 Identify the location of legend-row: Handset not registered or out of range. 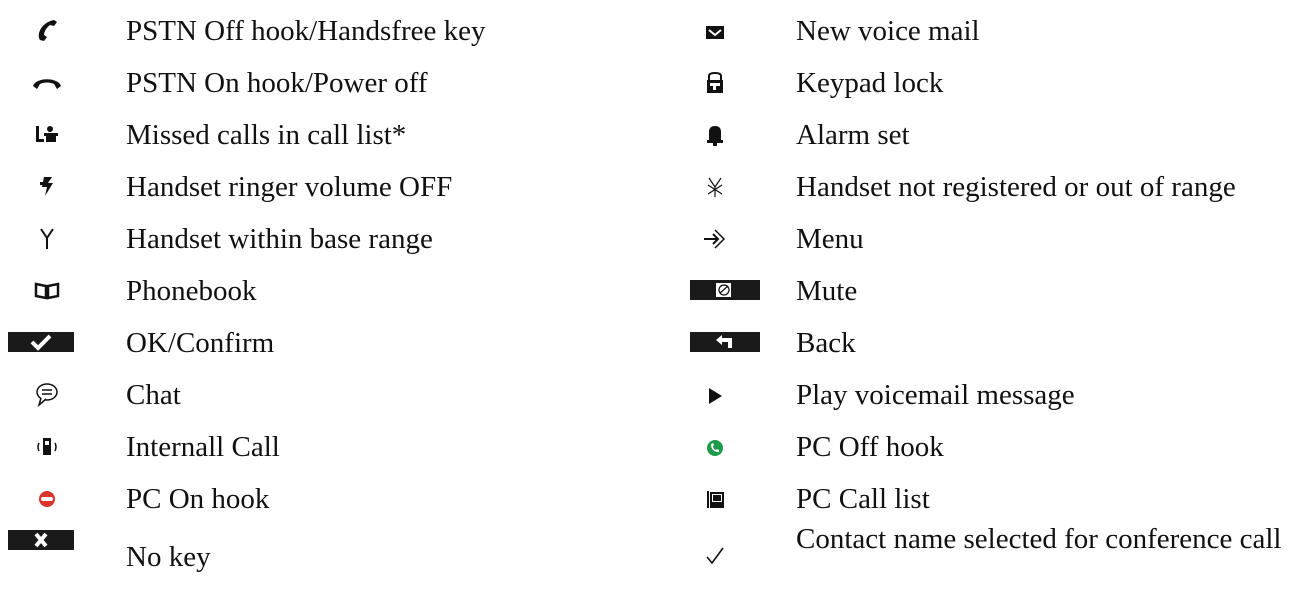
(1000, 187).